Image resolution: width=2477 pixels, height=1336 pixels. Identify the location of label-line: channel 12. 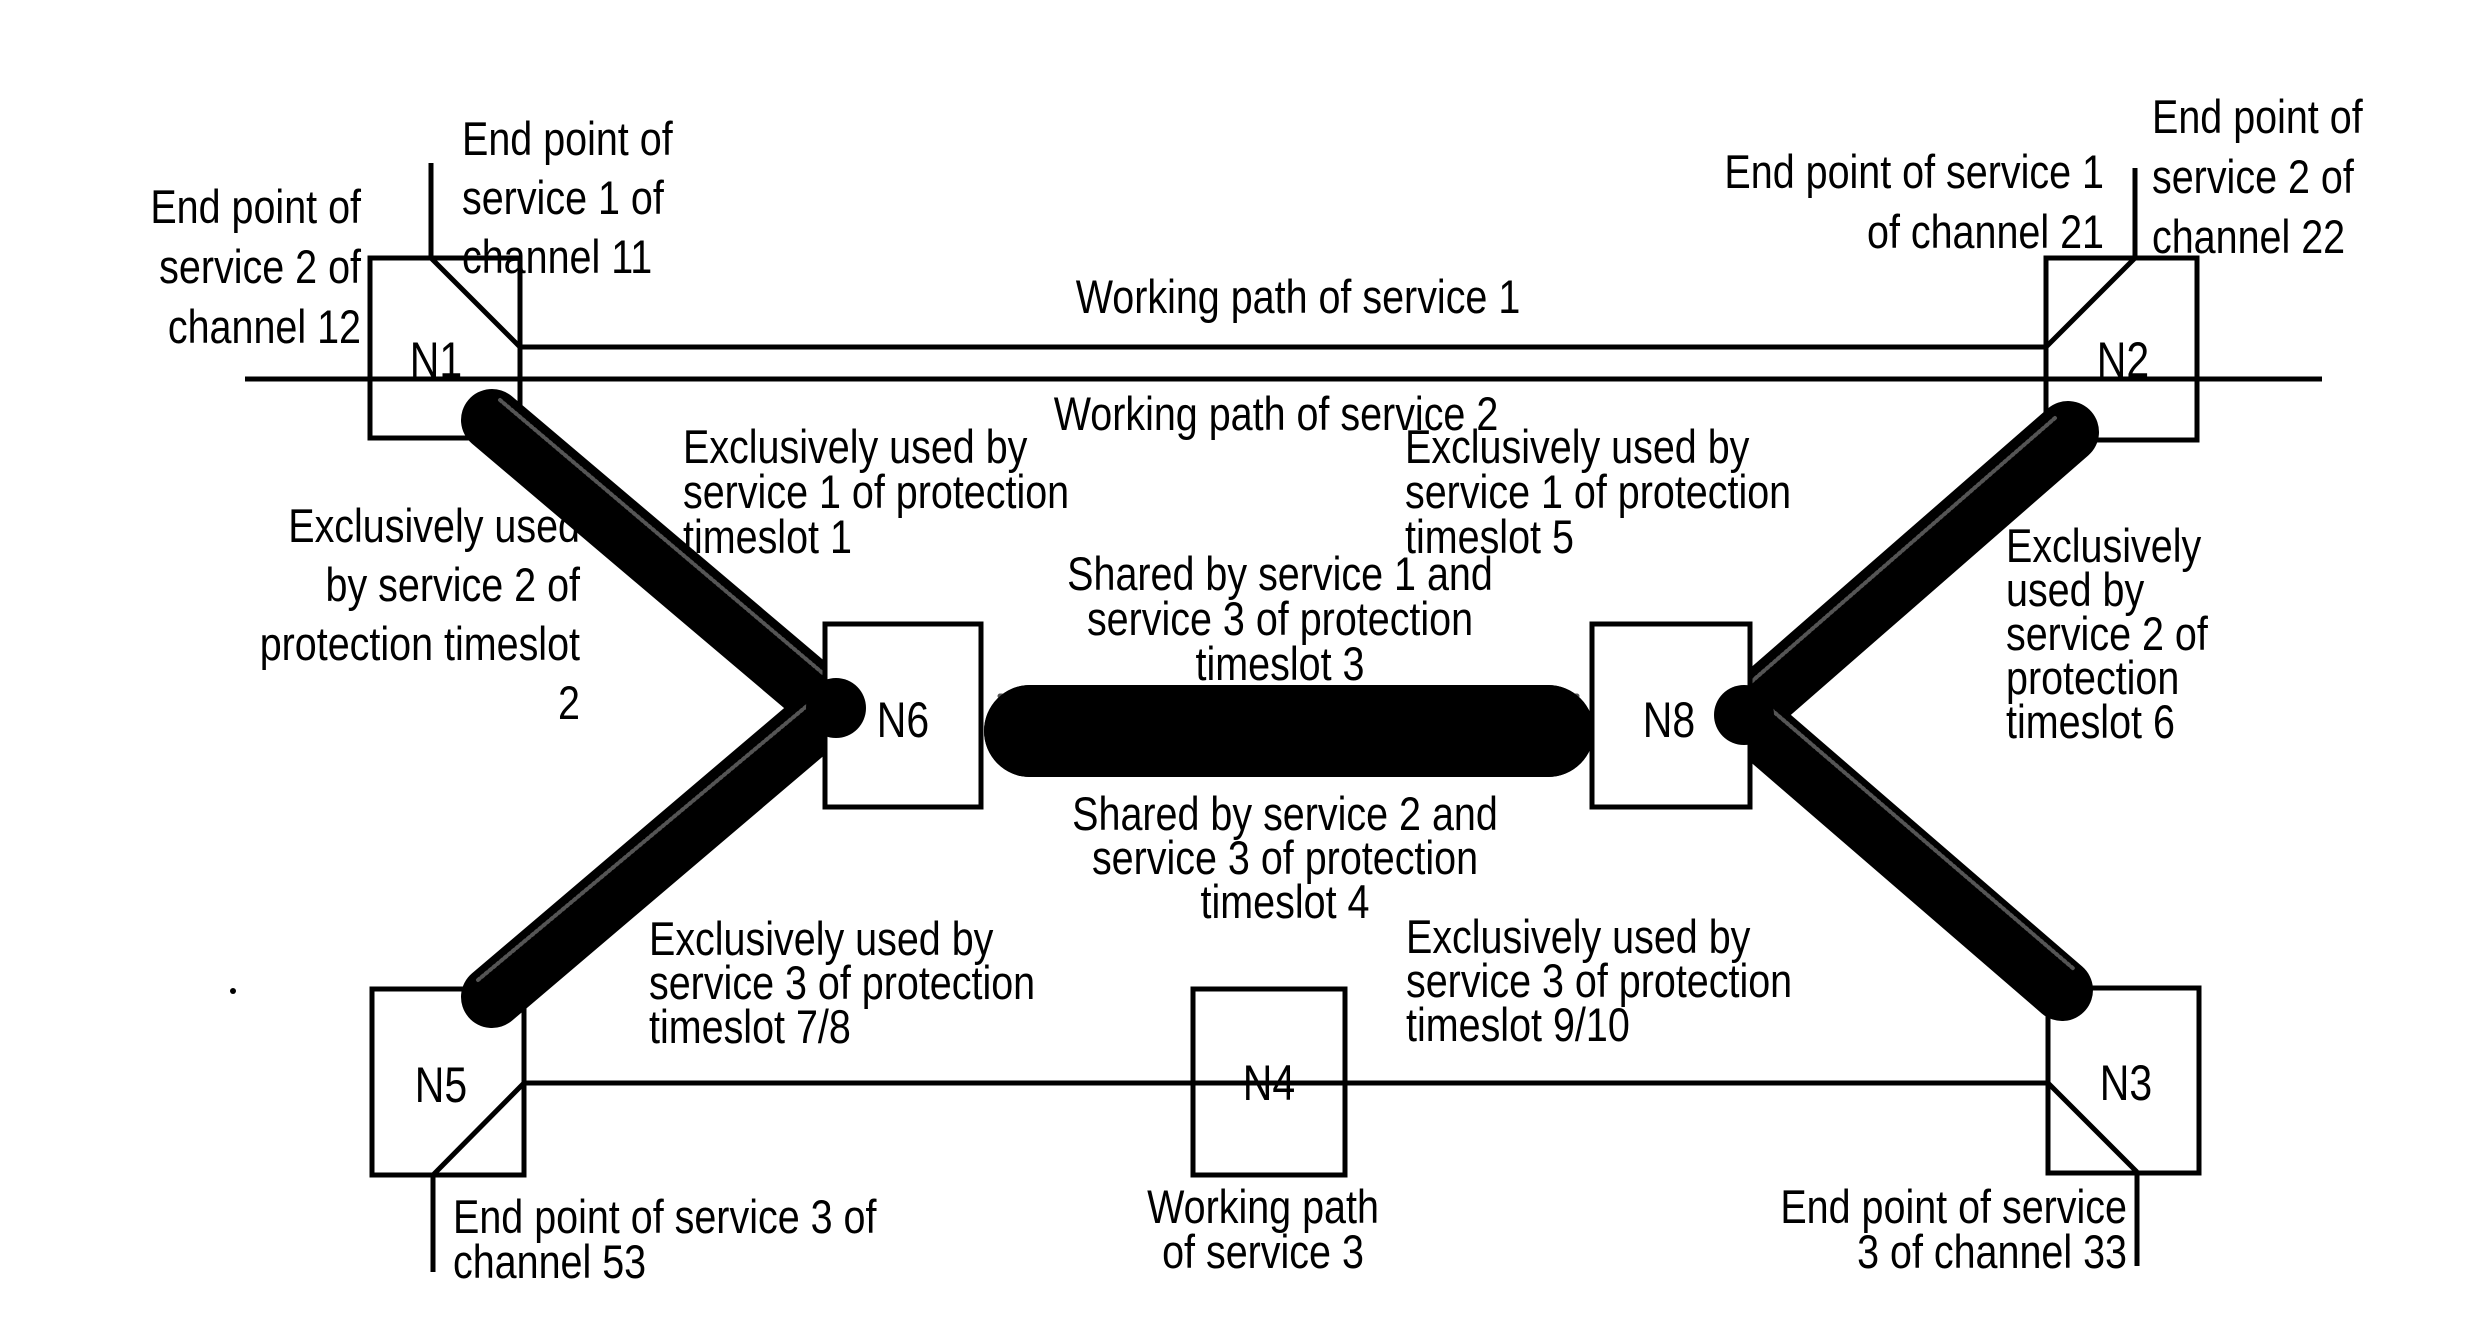
(264, 328).